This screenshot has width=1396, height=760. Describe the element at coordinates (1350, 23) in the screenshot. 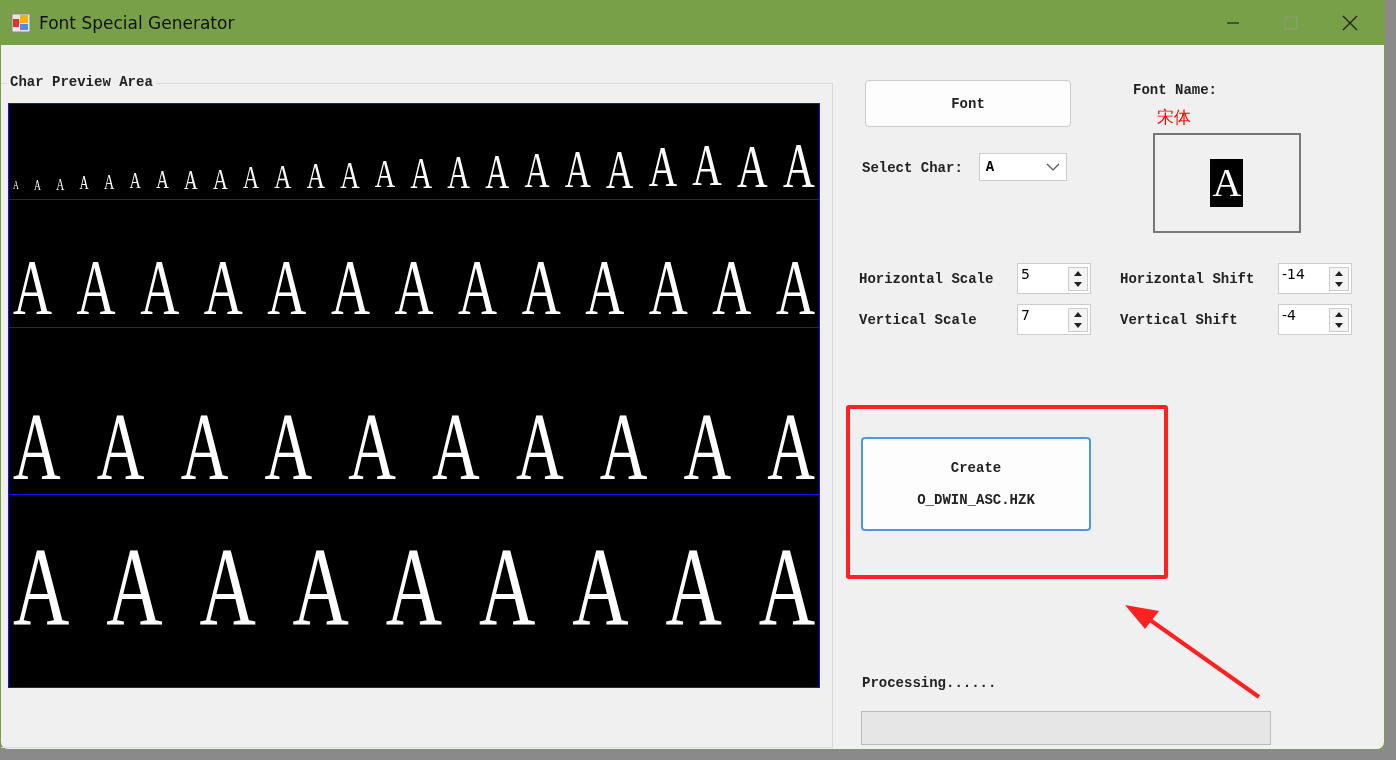

I see `close-icon` at that location.